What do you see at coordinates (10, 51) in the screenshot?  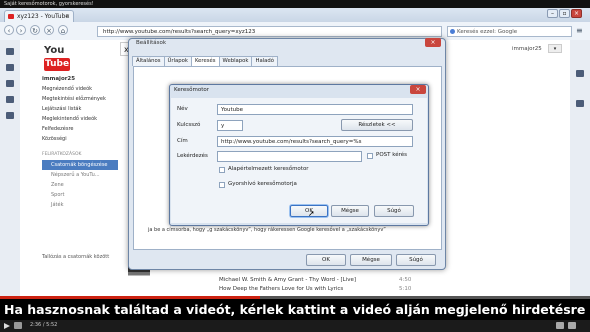 I see `bookmarks-icon` at bounding box center [10, 51].